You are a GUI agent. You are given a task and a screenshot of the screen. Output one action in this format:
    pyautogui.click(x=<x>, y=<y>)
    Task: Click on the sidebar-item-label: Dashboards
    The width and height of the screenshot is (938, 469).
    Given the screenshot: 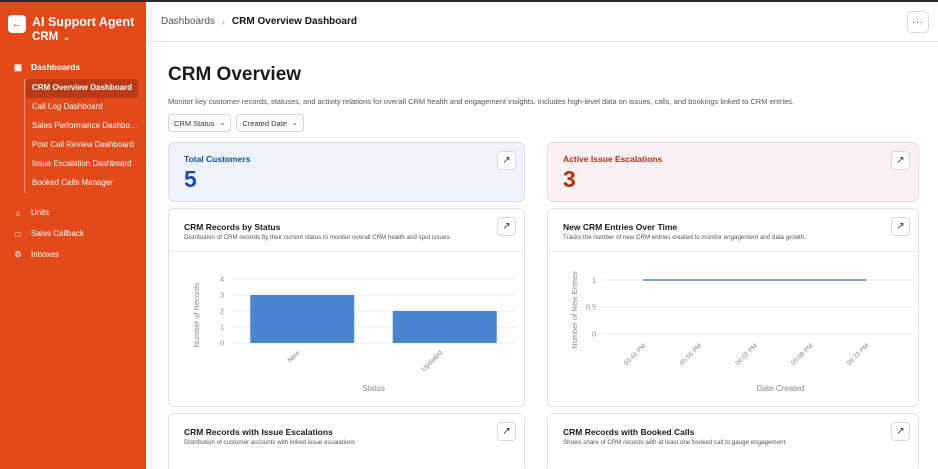 What is the action you would take?
    pyautogui.click(x=56, y=67)
    